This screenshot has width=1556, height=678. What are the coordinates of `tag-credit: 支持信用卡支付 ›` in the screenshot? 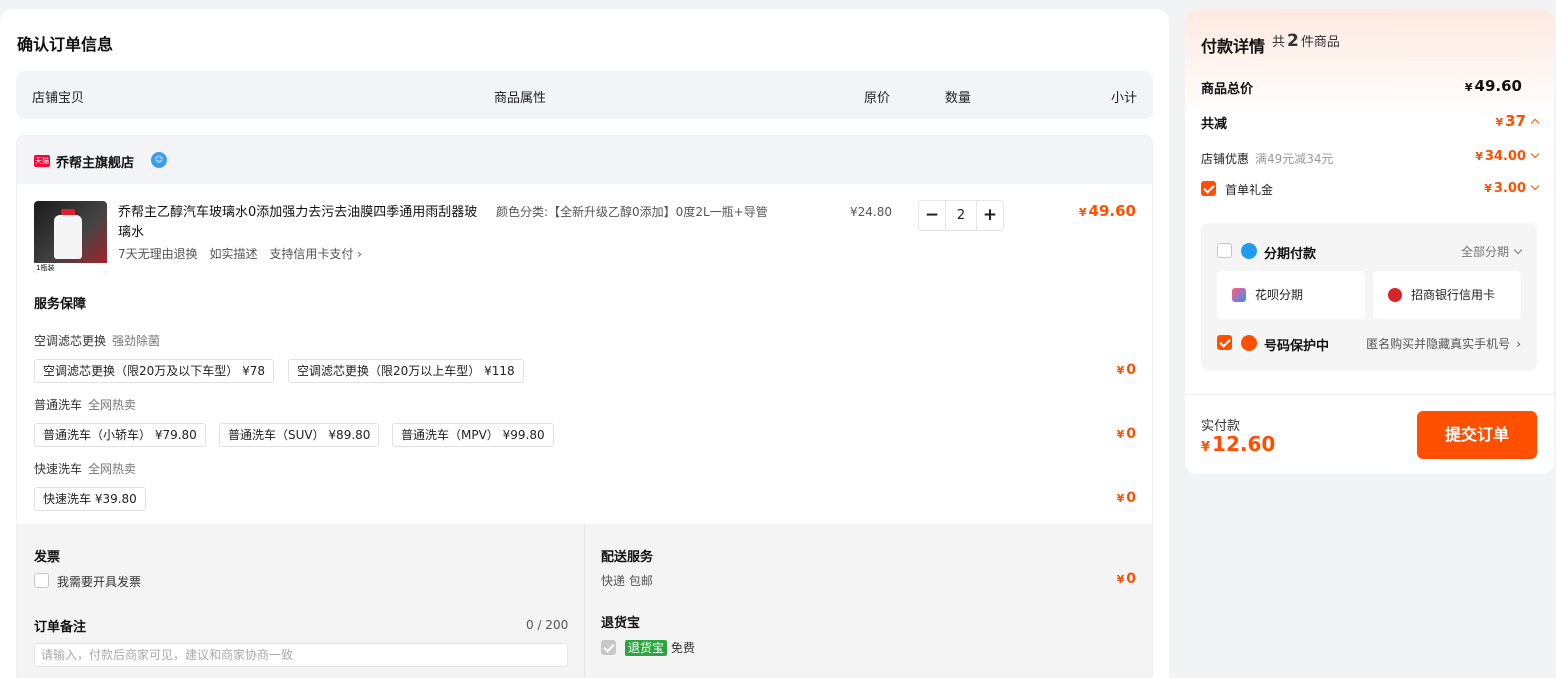 It's located at (315, 254).